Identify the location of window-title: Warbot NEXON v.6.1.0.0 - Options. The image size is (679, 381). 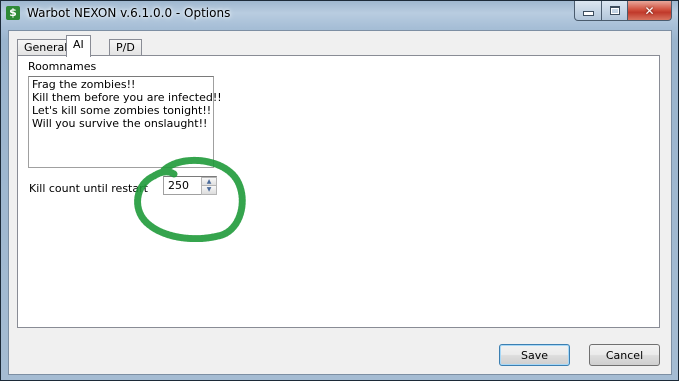
(129, 13).